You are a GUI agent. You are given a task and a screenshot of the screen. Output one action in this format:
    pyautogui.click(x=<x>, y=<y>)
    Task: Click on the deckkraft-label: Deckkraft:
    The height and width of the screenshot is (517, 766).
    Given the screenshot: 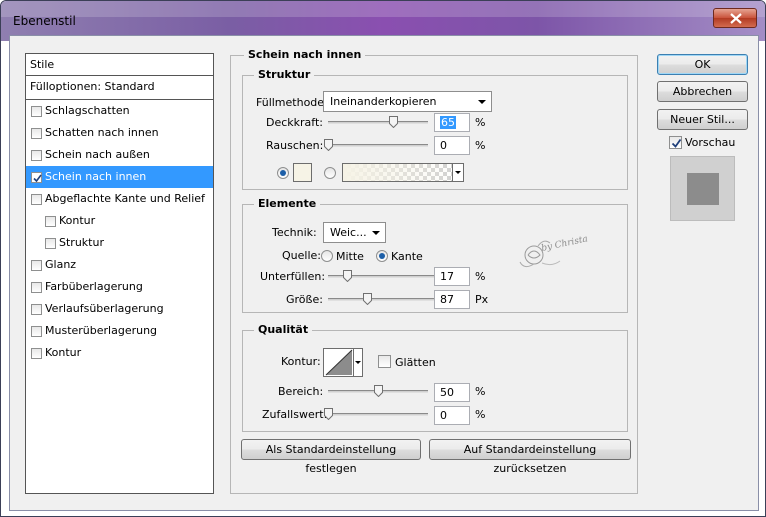 What is the action you would take?
    pyautogui.click(x=294, y=122)
    